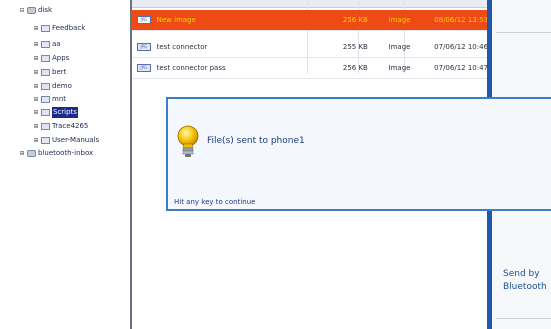  What do you see at coordinates (62, 86) in the screenshot?
I see `tree-item-label: demo` at bounding box center [62, 86].